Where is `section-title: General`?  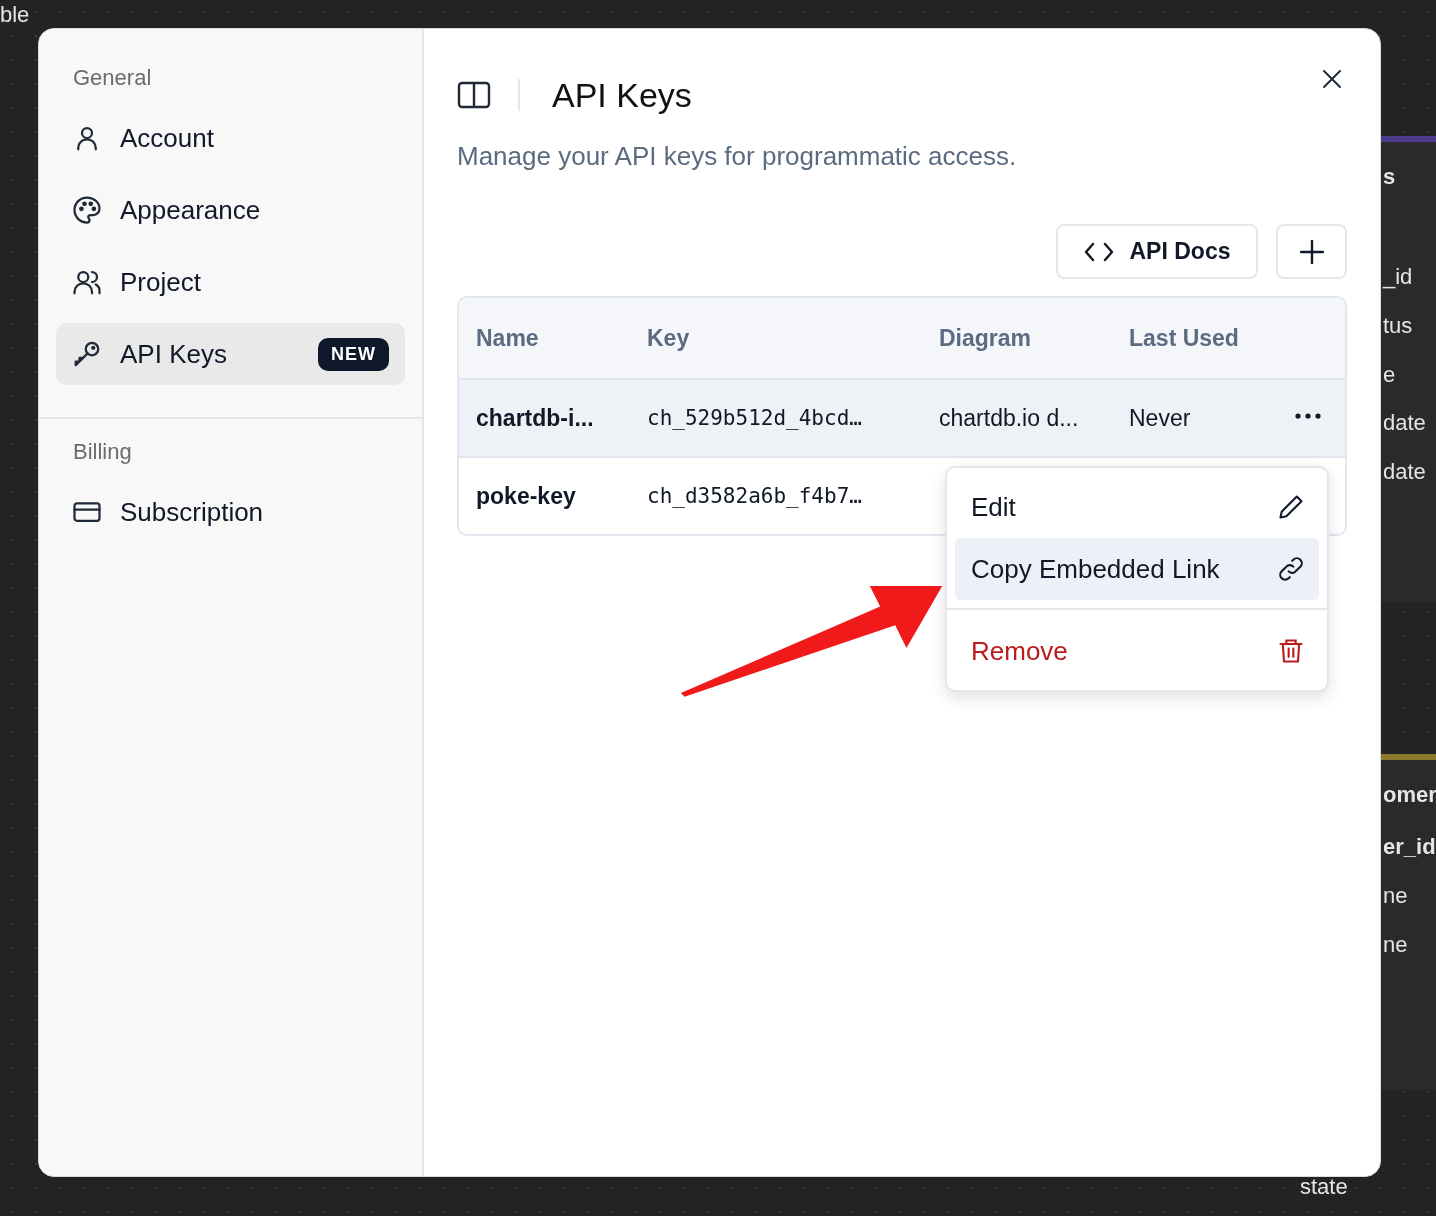 section-title: General is located at coordinates (112, 78).